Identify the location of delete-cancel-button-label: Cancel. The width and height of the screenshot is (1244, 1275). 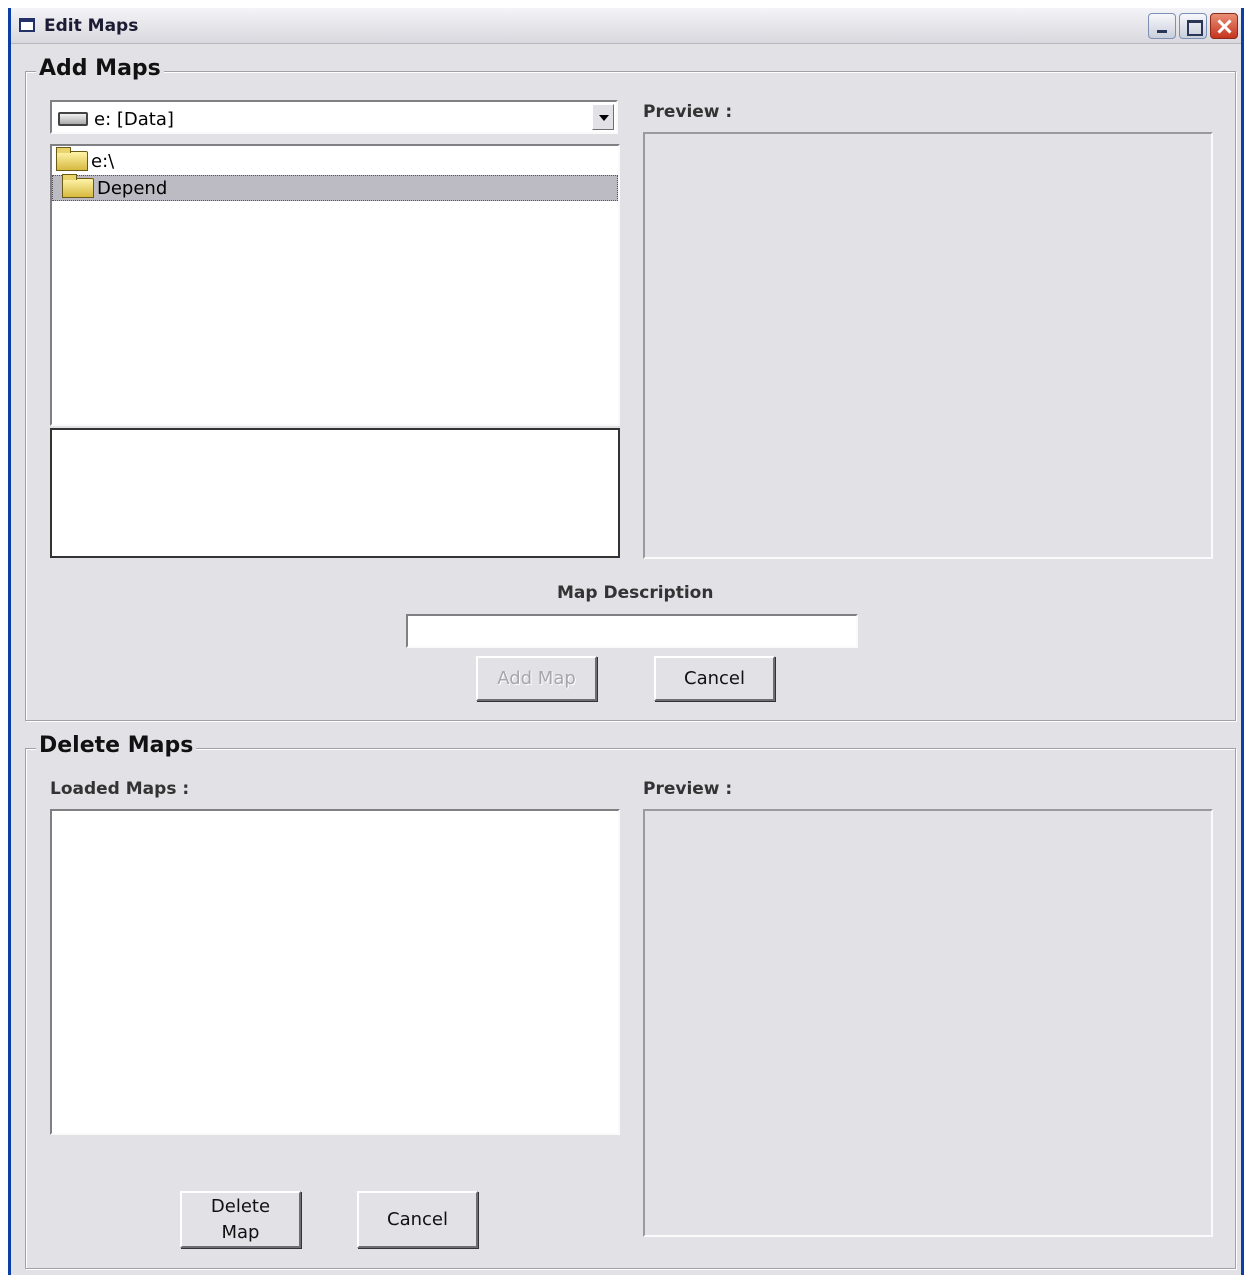
(417, 1219).